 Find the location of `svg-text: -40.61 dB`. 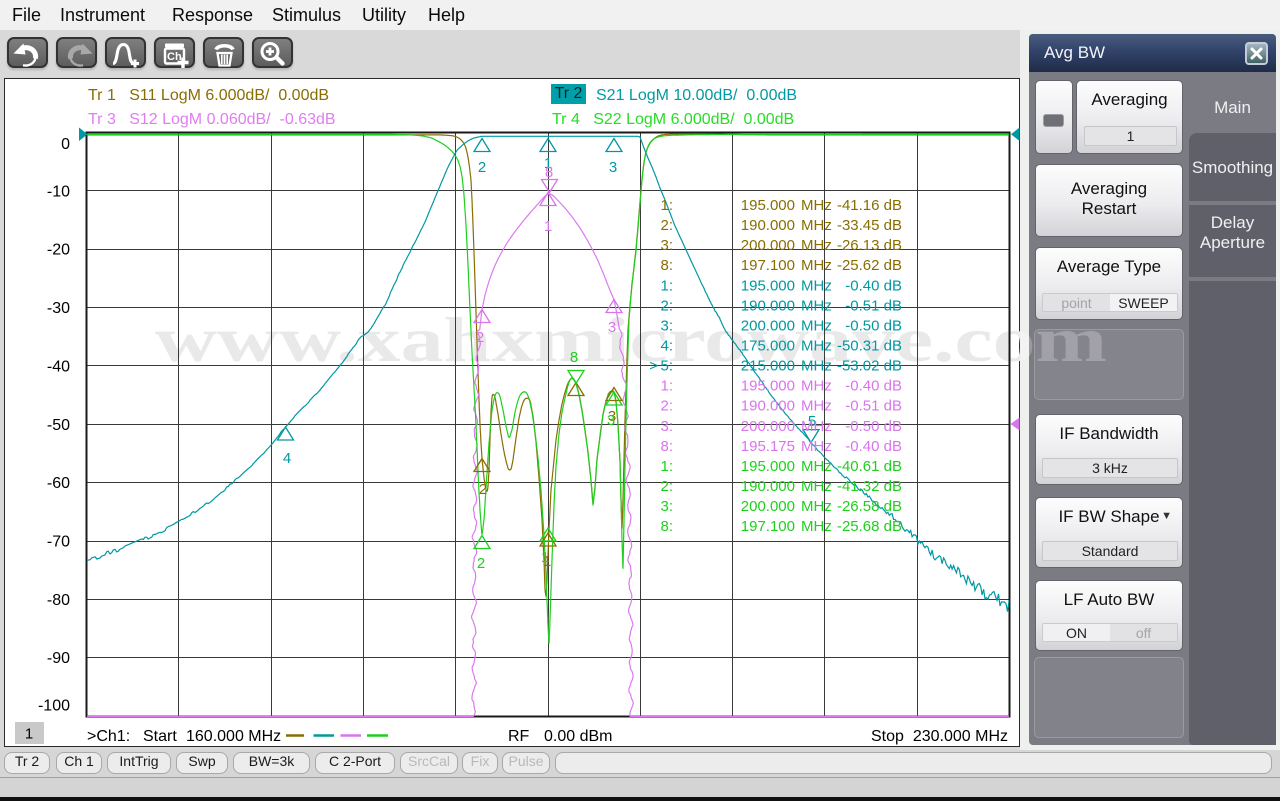

svg-text: -40.61 dB is located at coordinates (869, 466).